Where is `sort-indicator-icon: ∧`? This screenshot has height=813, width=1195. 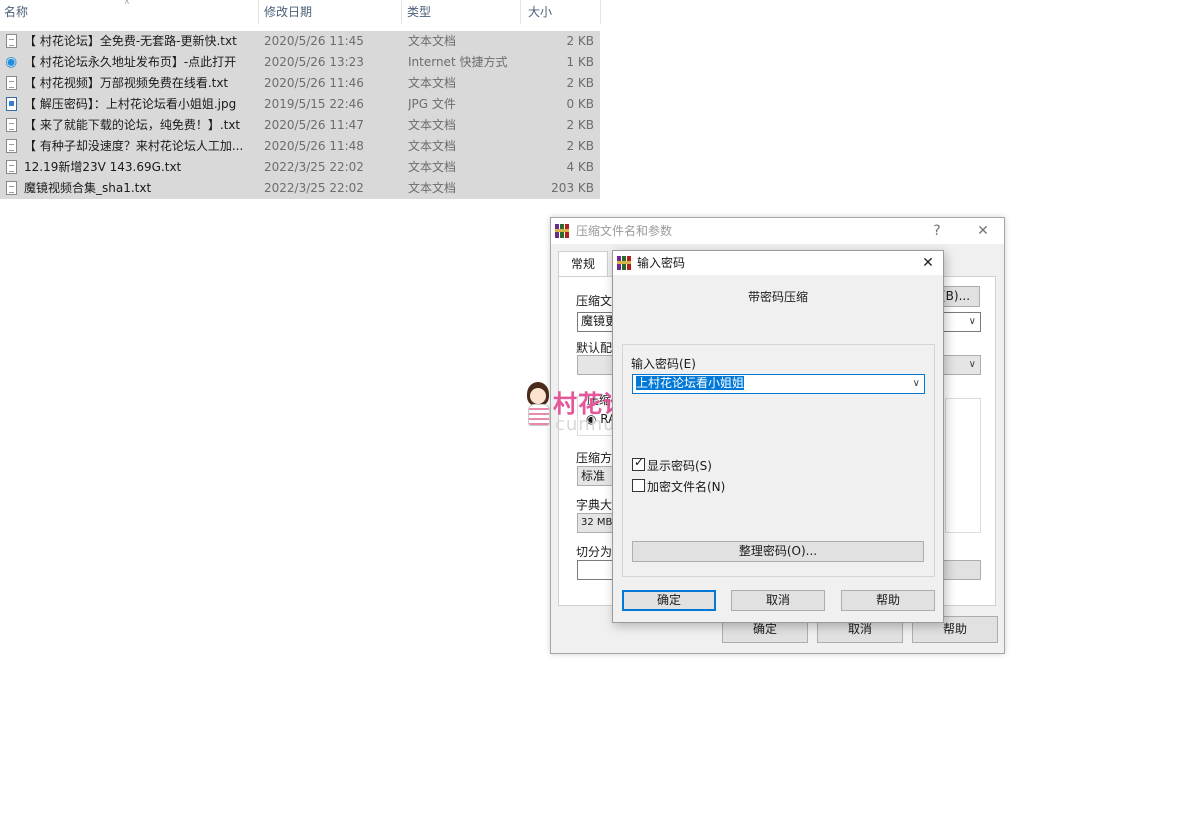 sort-indicator-icon: ∧ is located at coordinates (127, 3).